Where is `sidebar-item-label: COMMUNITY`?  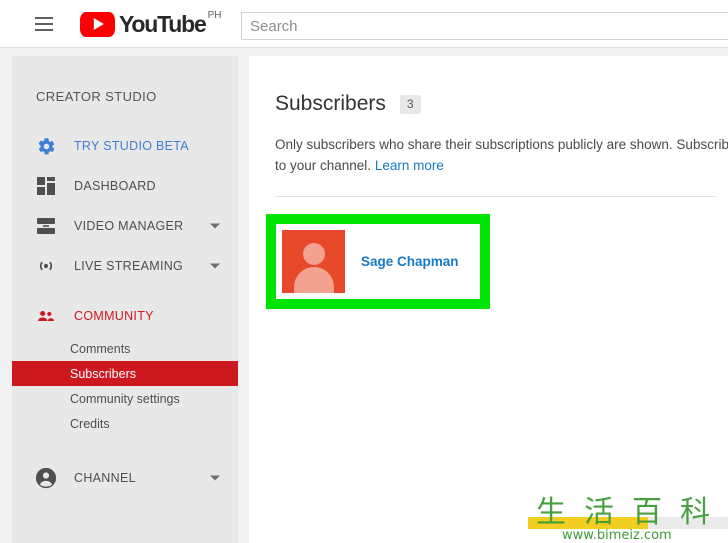
sidebar-item-label: COMMUNITY is located at coordinates (114, 316).